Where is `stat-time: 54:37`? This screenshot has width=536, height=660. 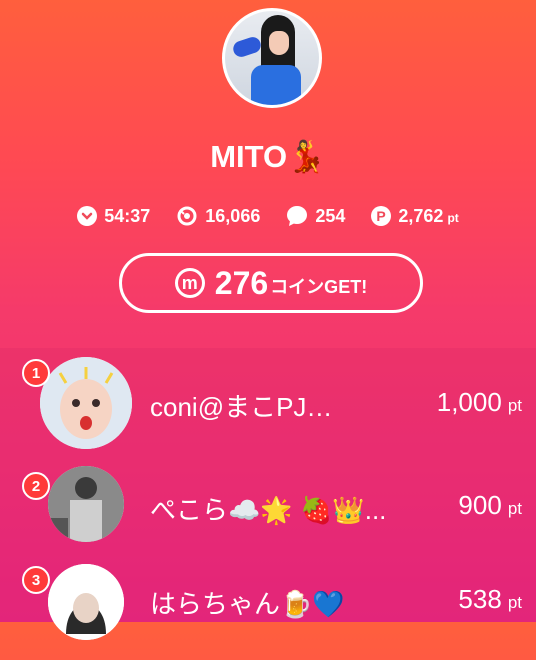
stat-time: 54:37 is located at coordinates (113, 216).